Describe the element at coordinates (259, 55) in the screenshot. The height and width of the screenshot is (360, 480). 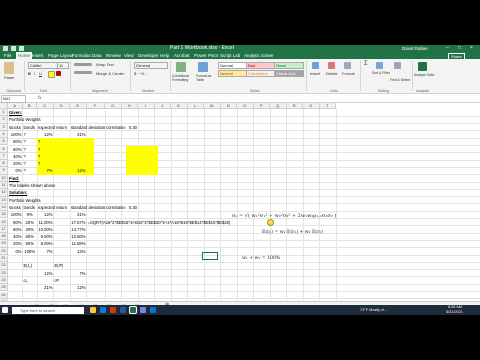
I see `tab-analytic-solver: Analytic Solver` at that location.